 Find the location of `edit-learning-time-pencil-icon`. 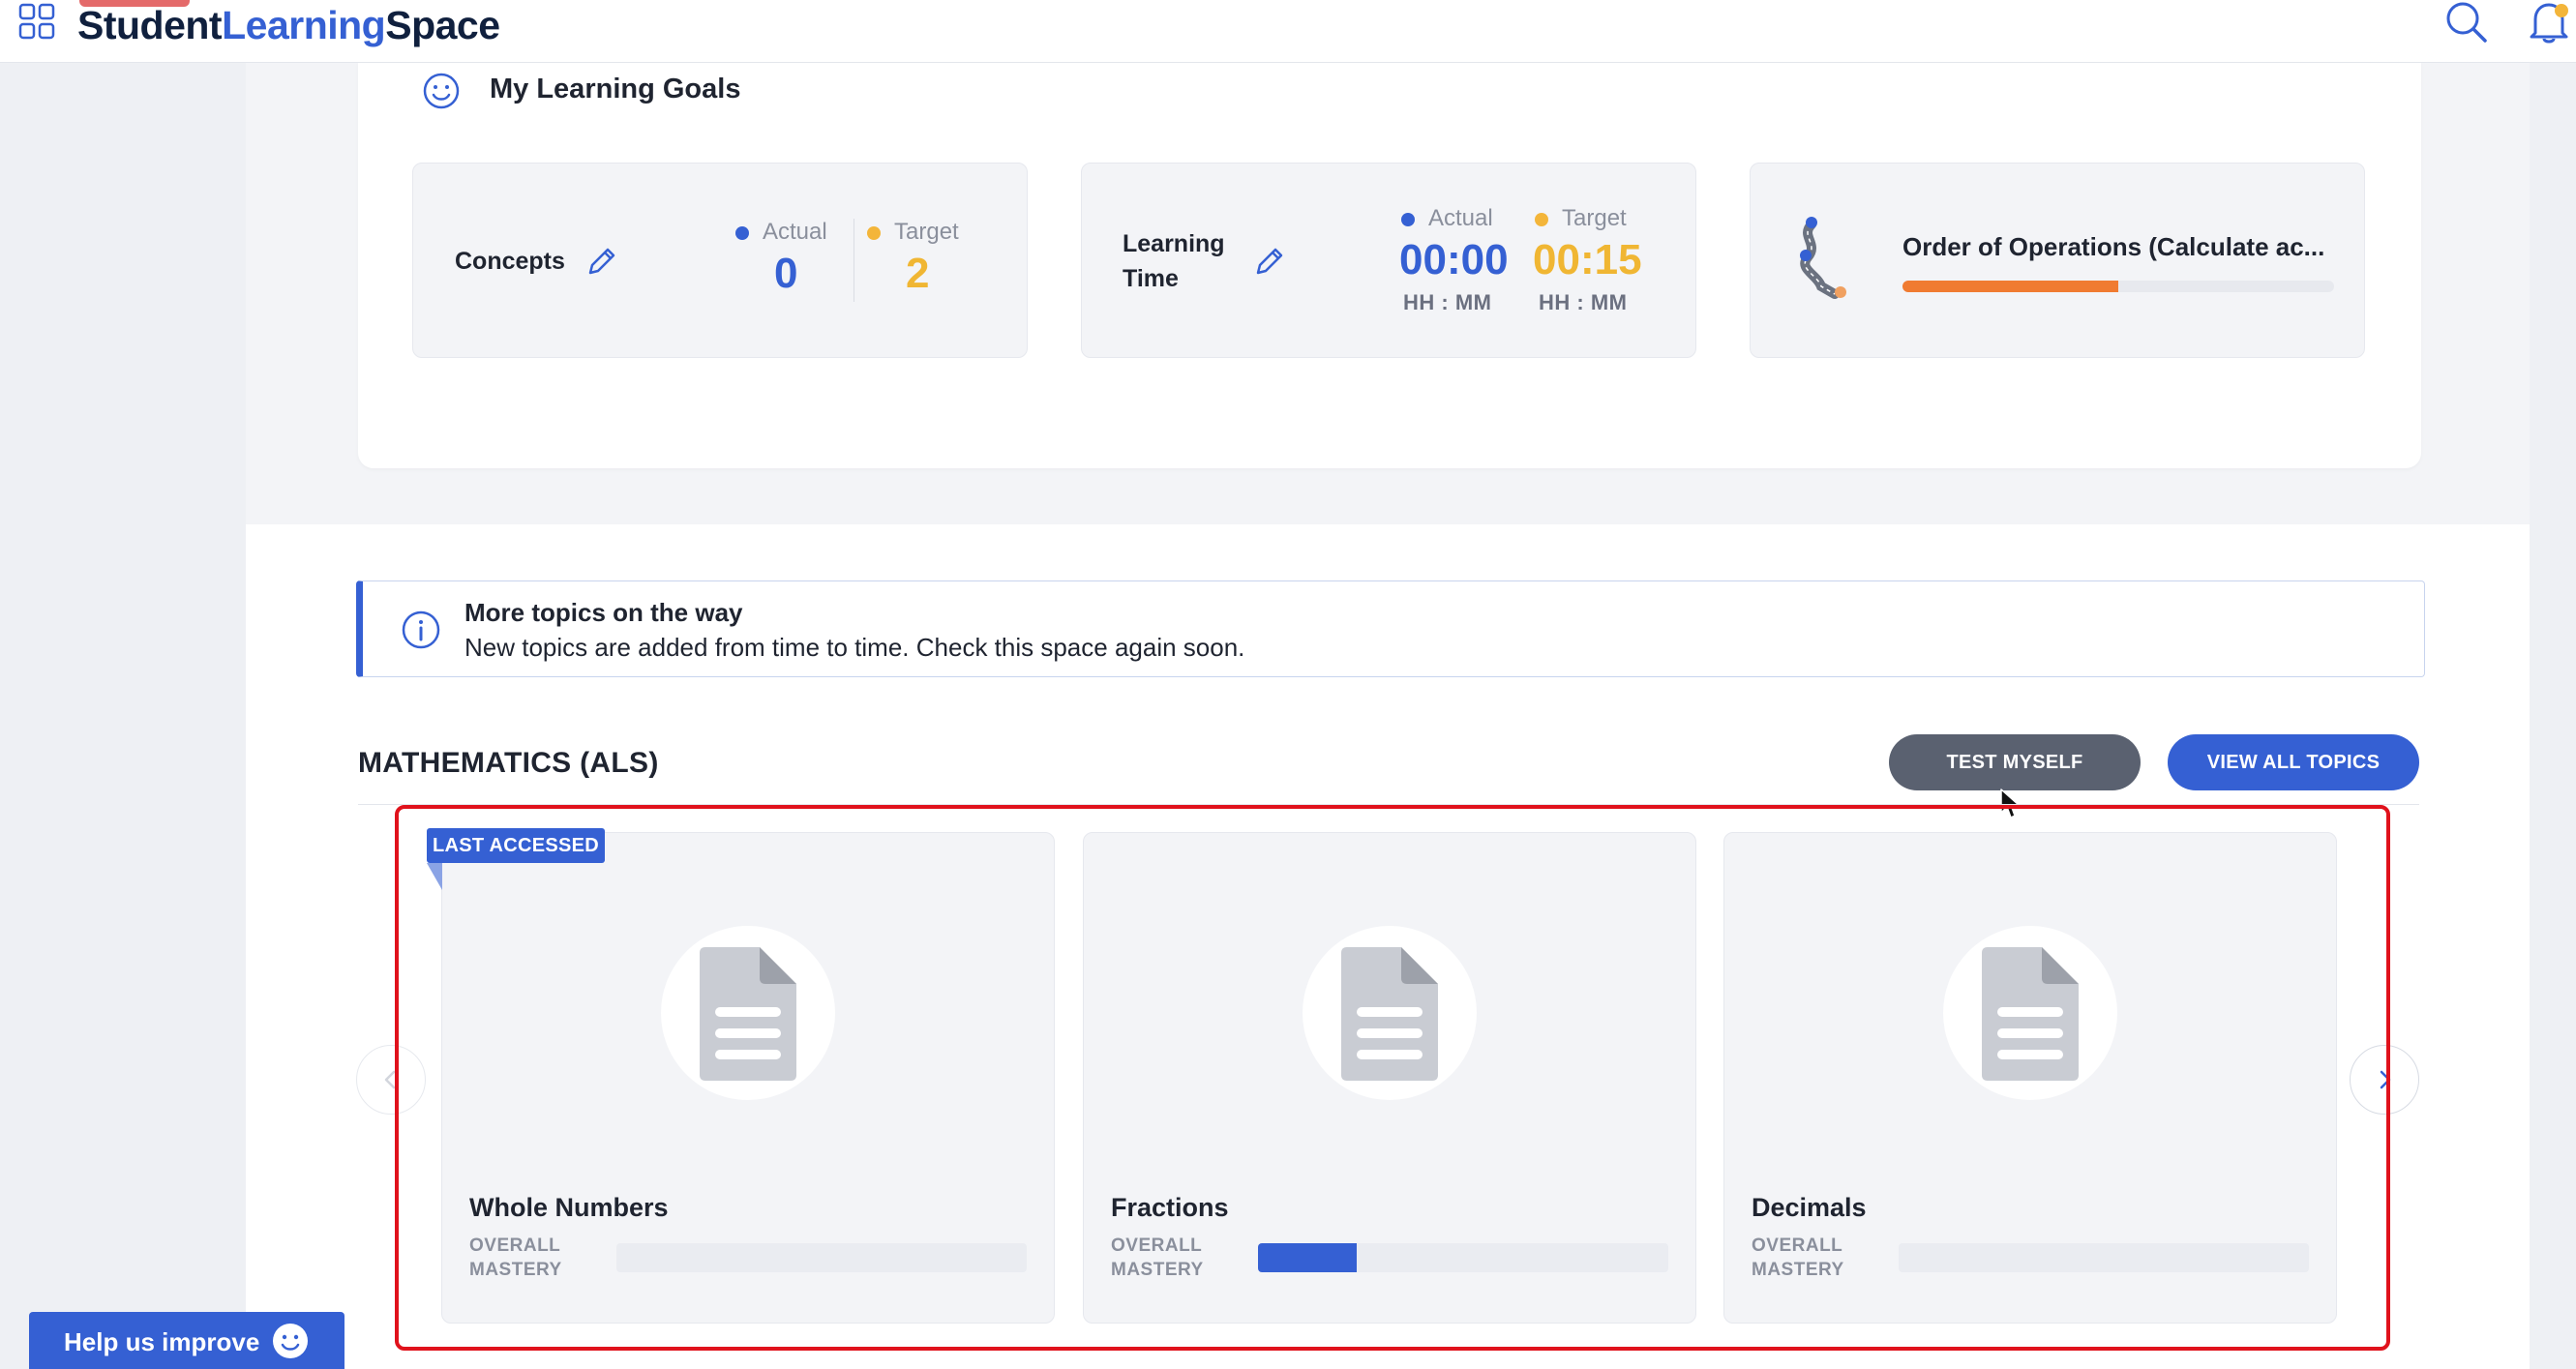

edit-learning-time-pencil-icon is located at coordinates (1269, 261).